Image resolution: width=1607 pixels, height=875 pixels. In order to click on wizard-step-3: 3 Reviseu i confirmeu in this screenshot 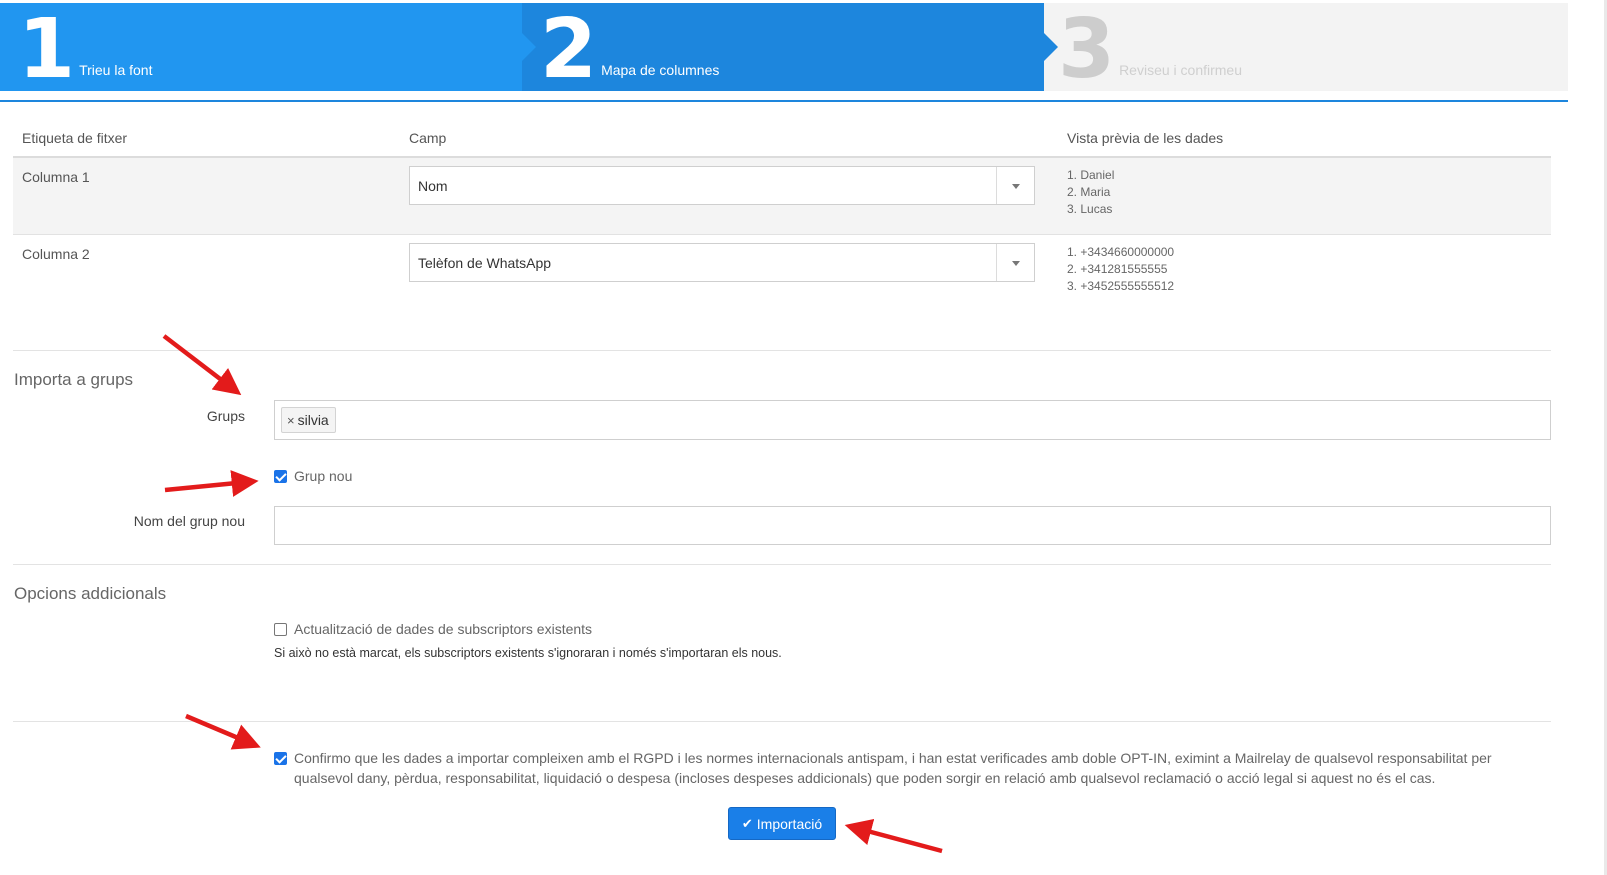, I will do `click(1306, 47)`.